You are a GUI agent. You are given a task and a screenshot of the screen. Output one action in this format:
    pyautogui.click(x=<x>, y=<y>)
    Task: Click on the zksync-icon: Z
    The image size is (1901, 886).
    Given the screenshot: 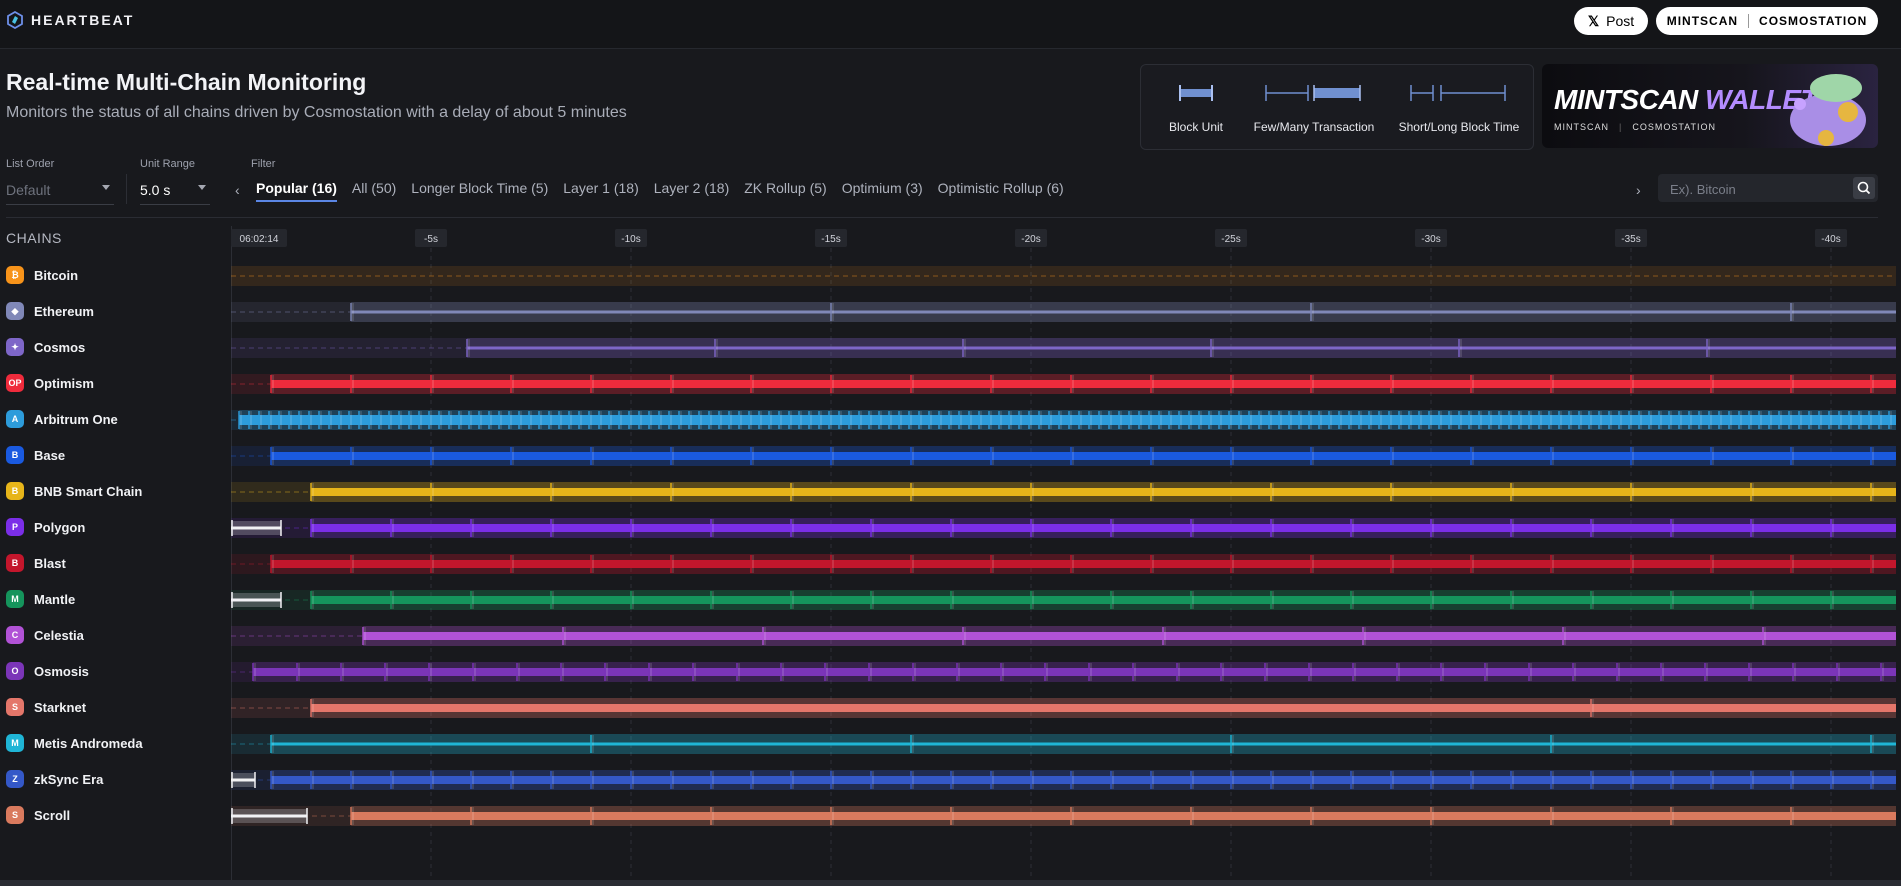 What is the action you would take?
    pyautogui.click(x=15, y=779)
    